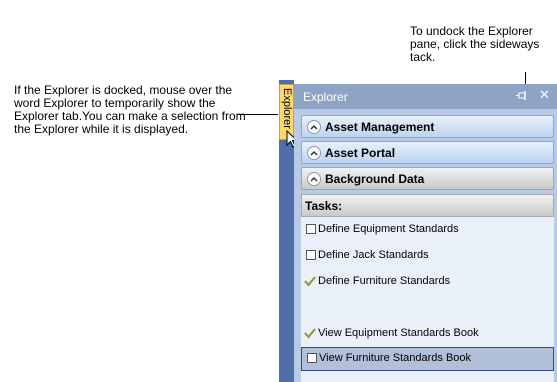 This screenshot has height=382, width=557. I want to click on tasks-header: Tasks:, so click(427, 205).